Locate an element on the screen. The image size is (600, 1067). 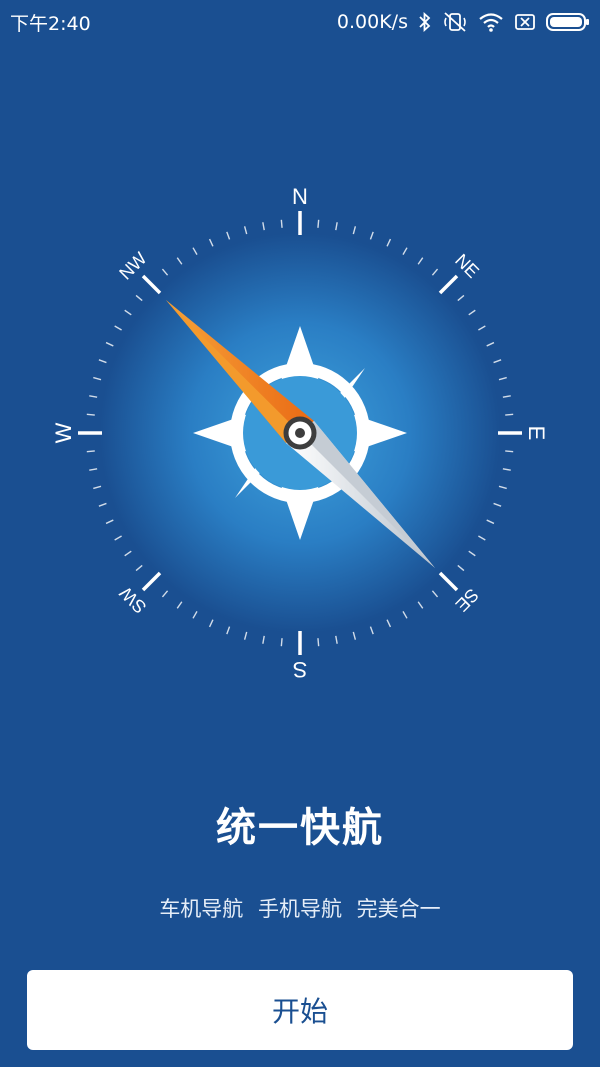
wifi-icon is located at coordinates (491, 22).